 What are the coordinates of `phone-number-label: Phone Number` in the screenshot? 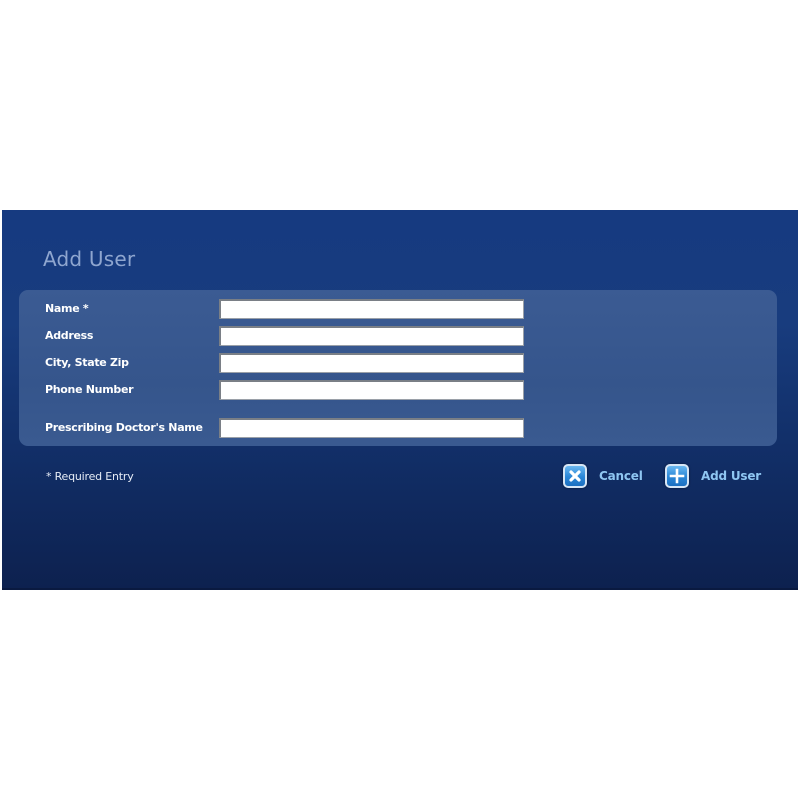 It's located at (89, 389).